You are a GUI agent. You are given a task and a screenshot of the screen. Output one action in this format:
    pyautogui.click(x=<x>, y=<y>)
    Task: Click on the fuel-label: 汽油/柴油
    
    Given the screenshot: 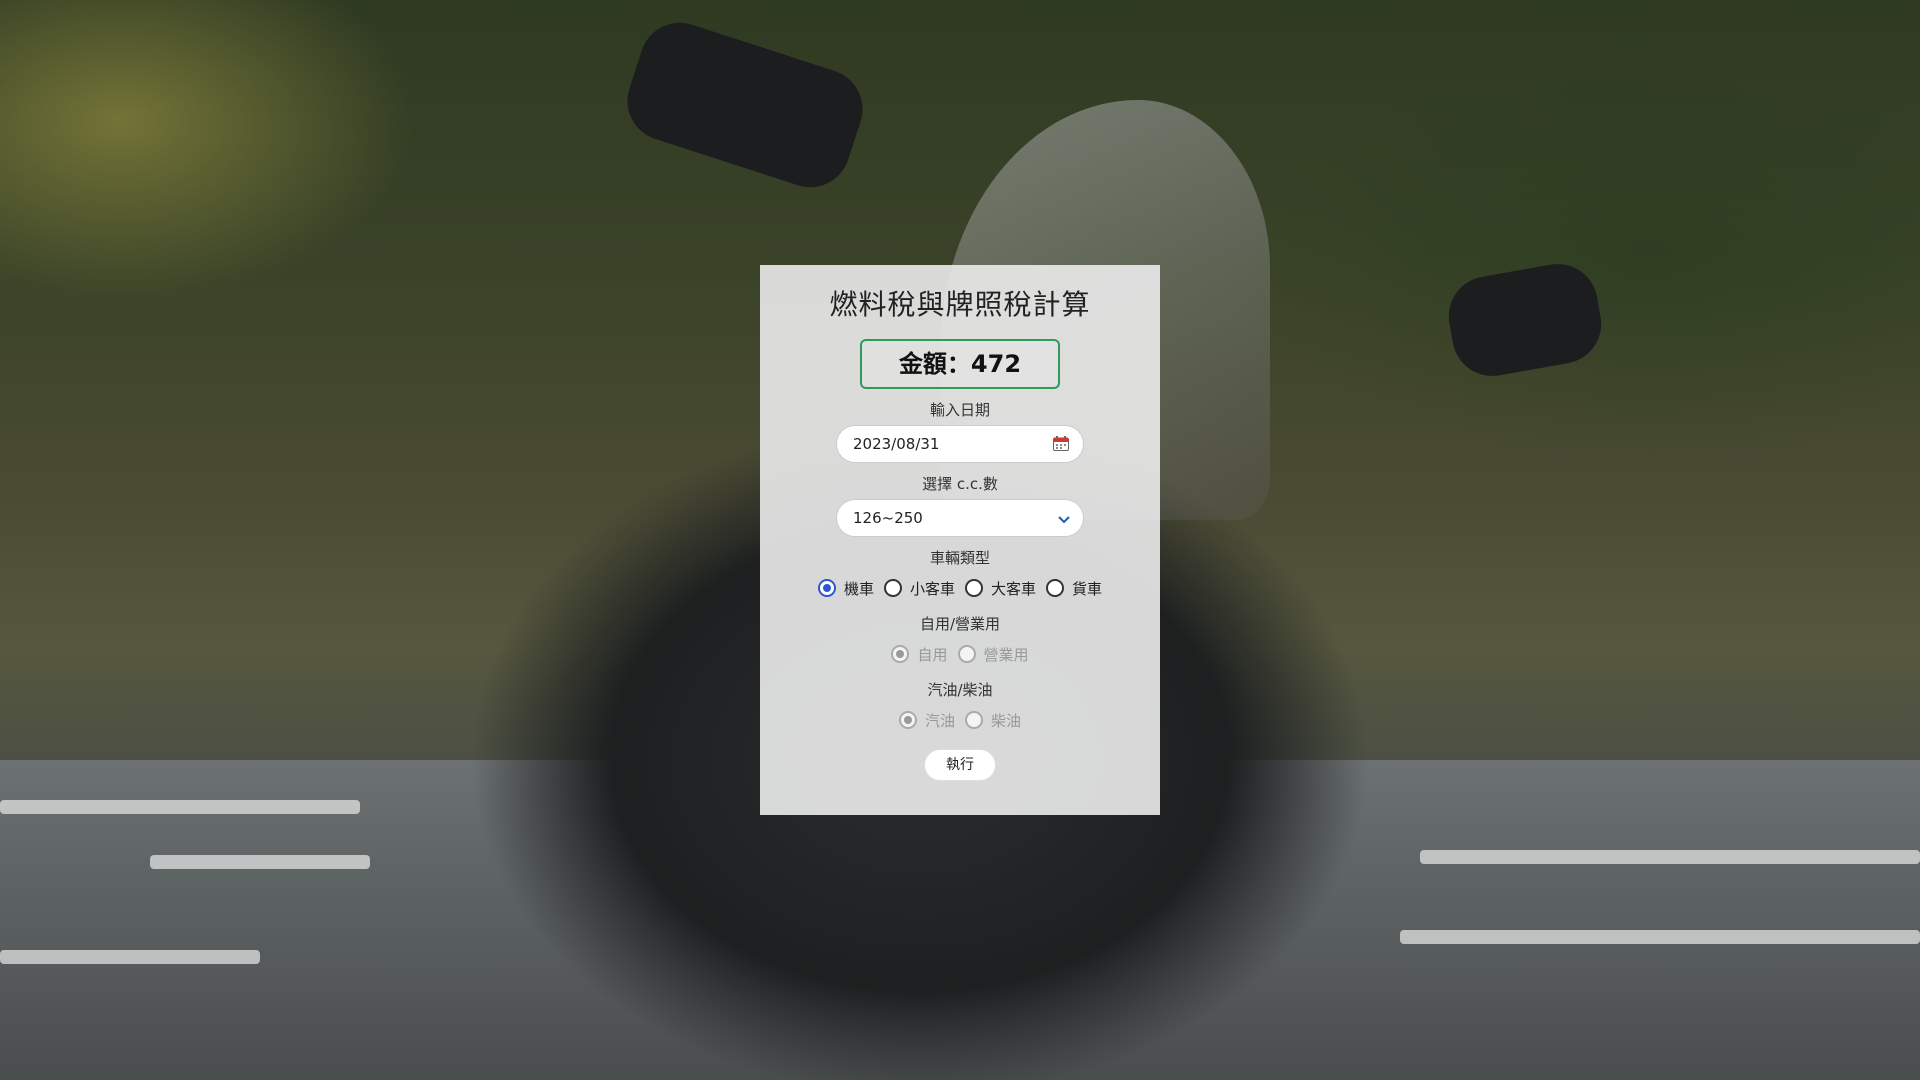 What is the action you would take?
    pyautogui.click(x=960, y=690)
    